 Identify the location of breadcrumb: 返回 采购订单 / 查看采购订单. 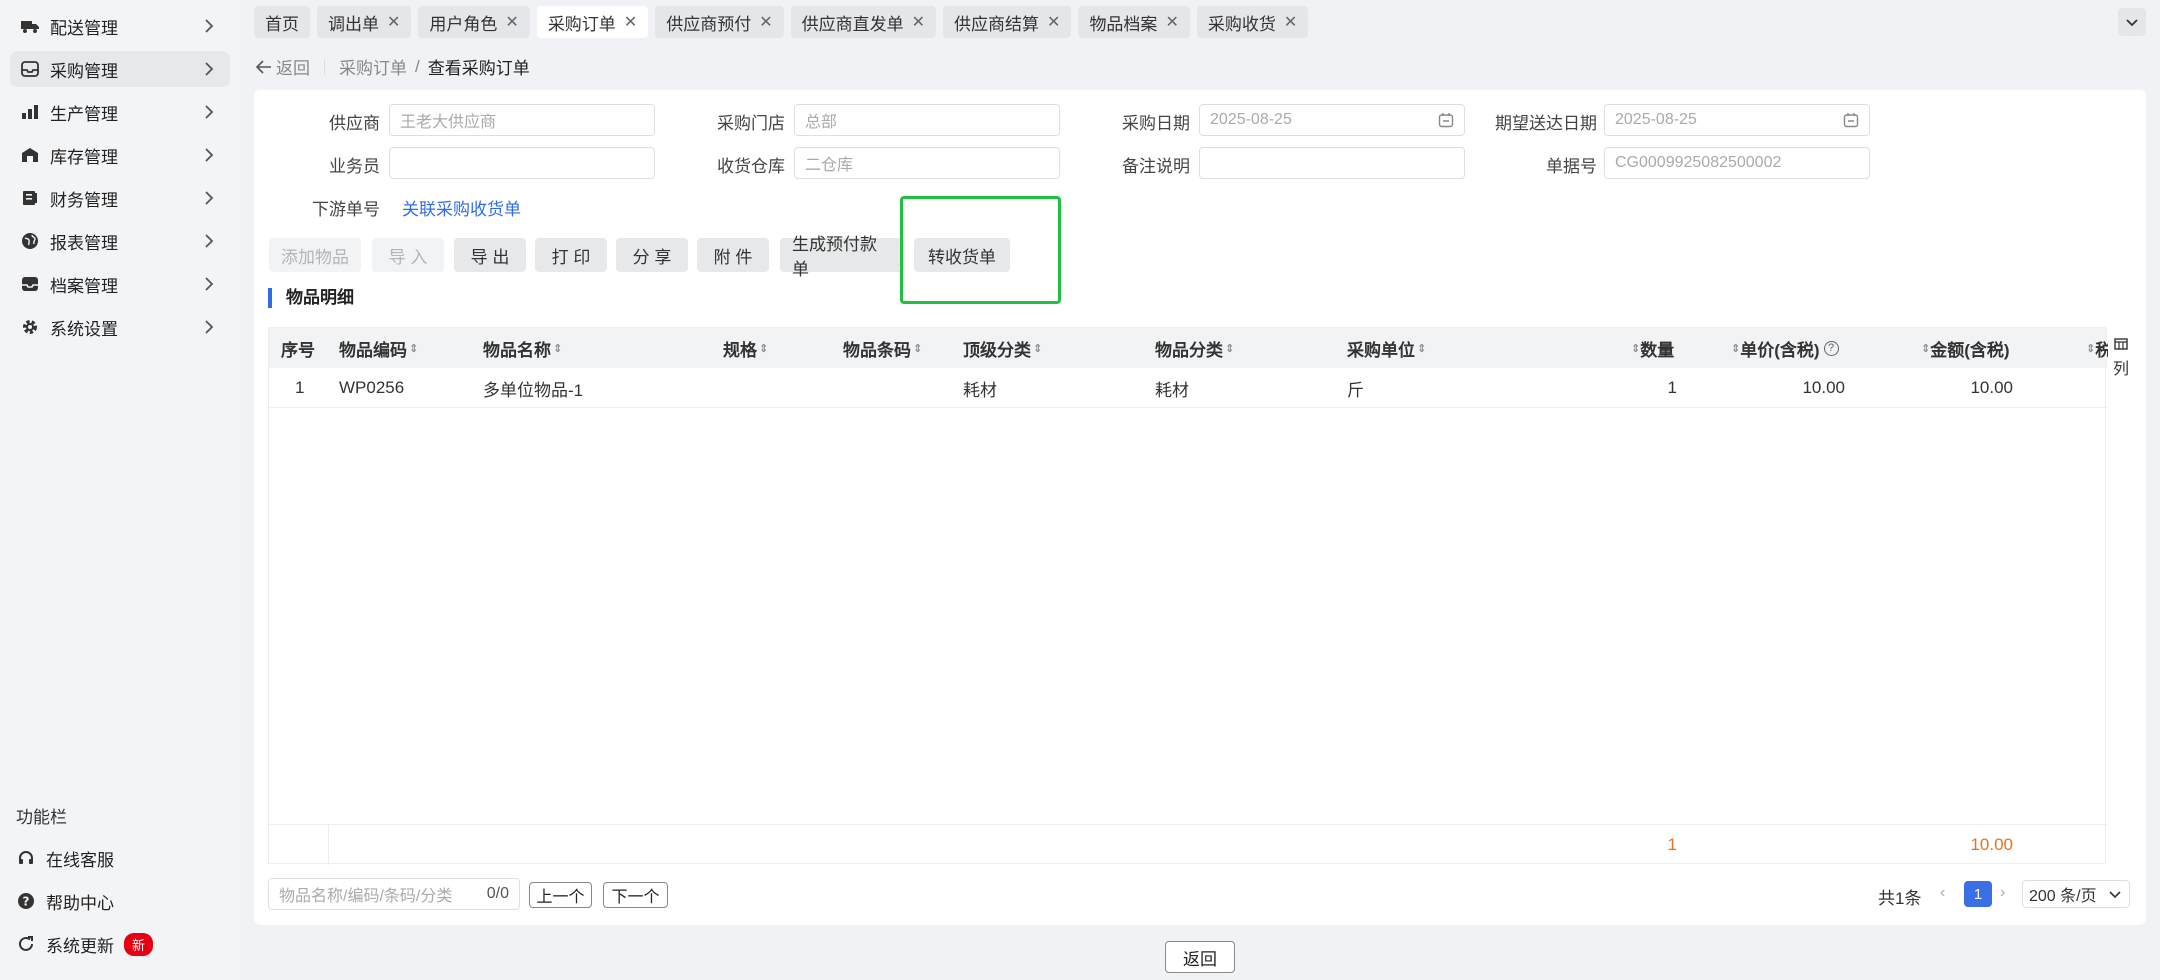
(393, 66).